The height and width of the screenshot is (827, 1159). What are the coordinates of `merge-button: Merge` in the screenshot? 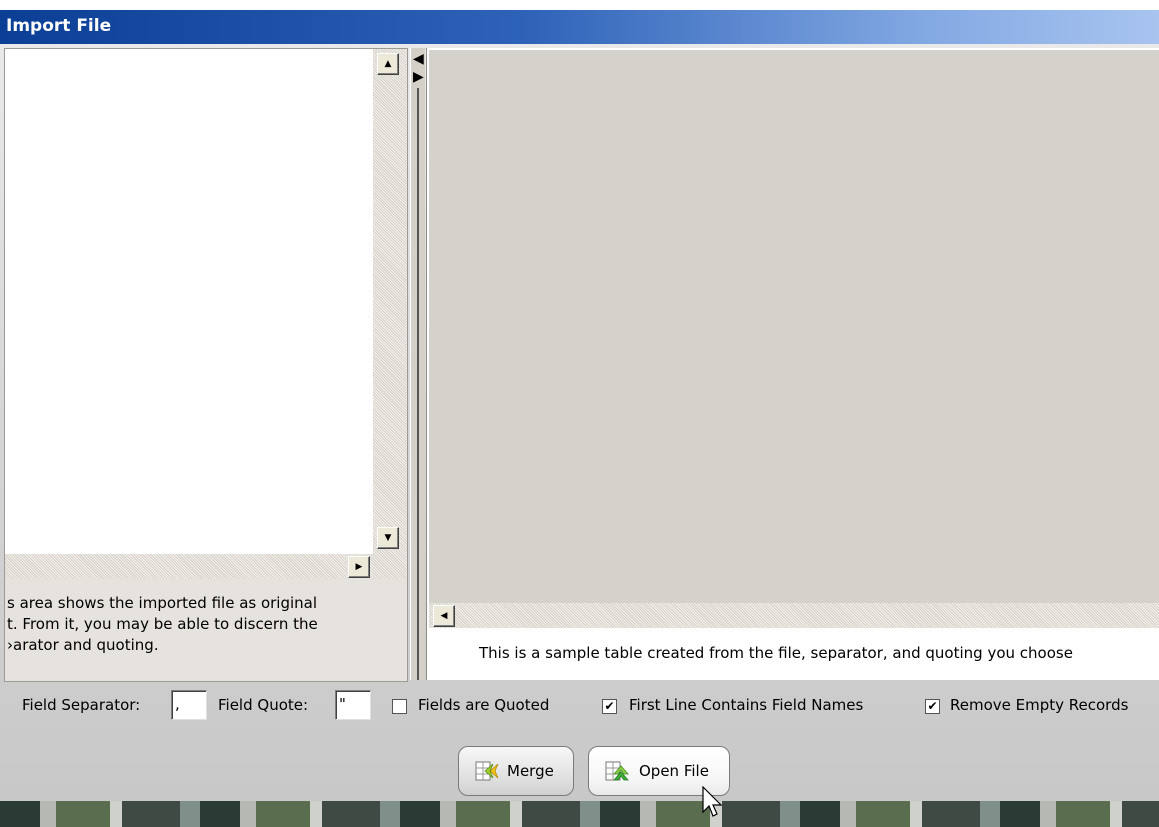 It's located at (516, 771).